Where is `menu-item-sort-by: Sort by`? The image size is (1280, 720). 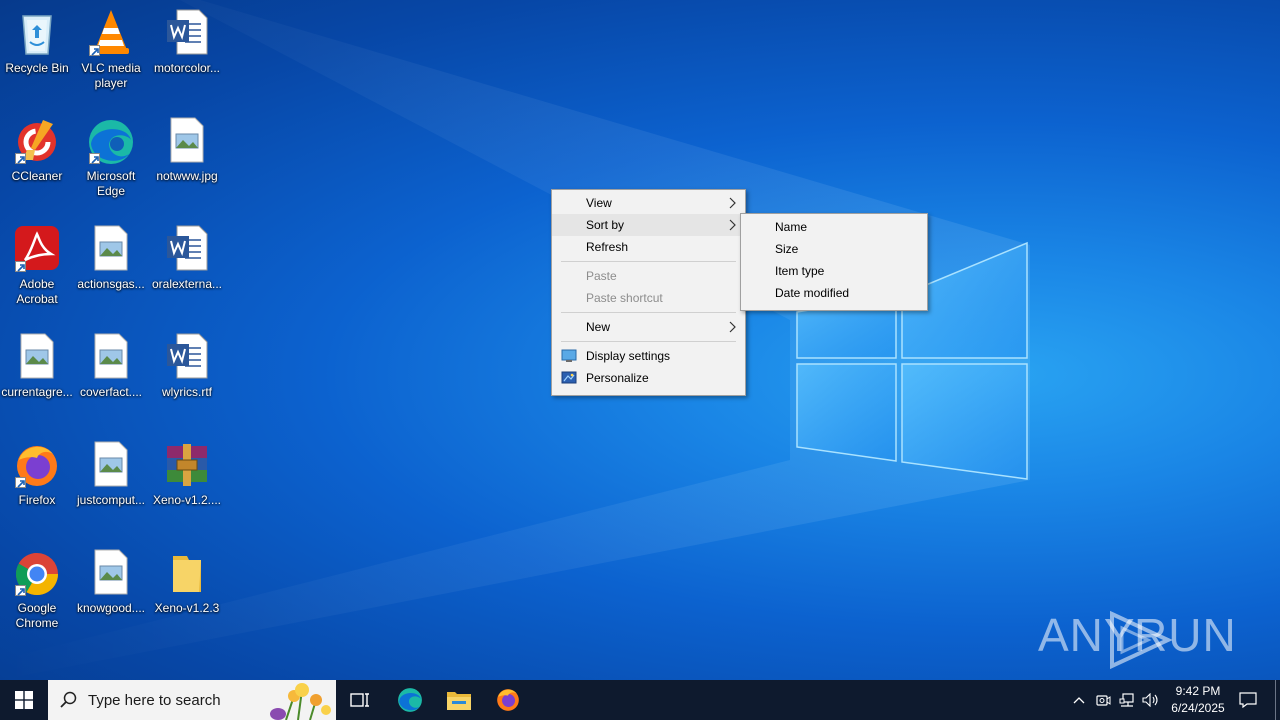 menu-item-sort-by: Sort by is located at coordinates (648, 225).